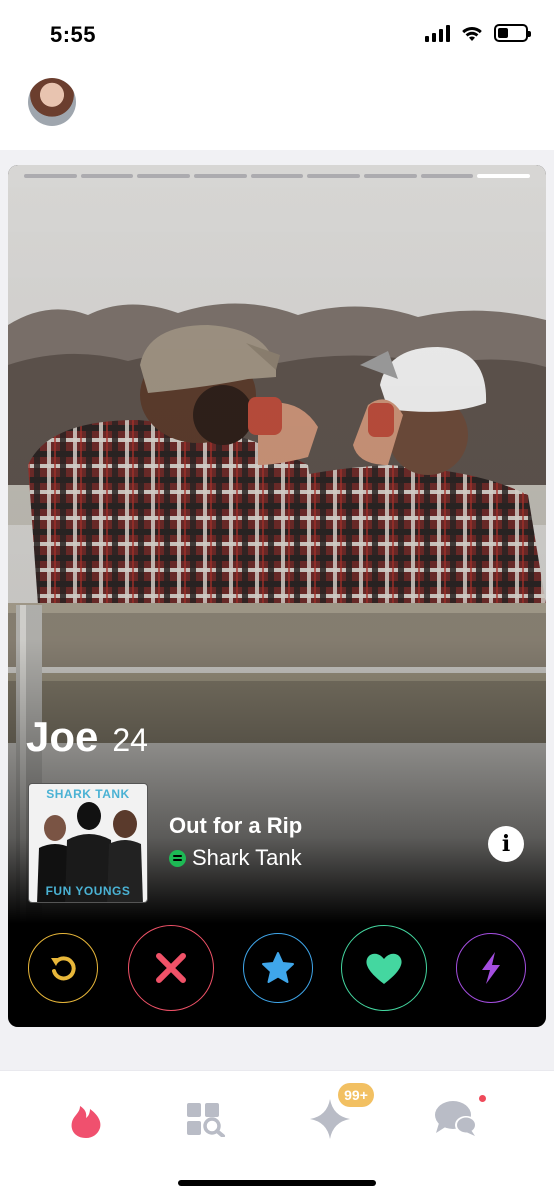 The width and height of the screenshot is (554, 1200). What do you see at coordinates (62, 736) in the screenshot?
I see `profile-name: Joe` at bounding box center [62, 736].